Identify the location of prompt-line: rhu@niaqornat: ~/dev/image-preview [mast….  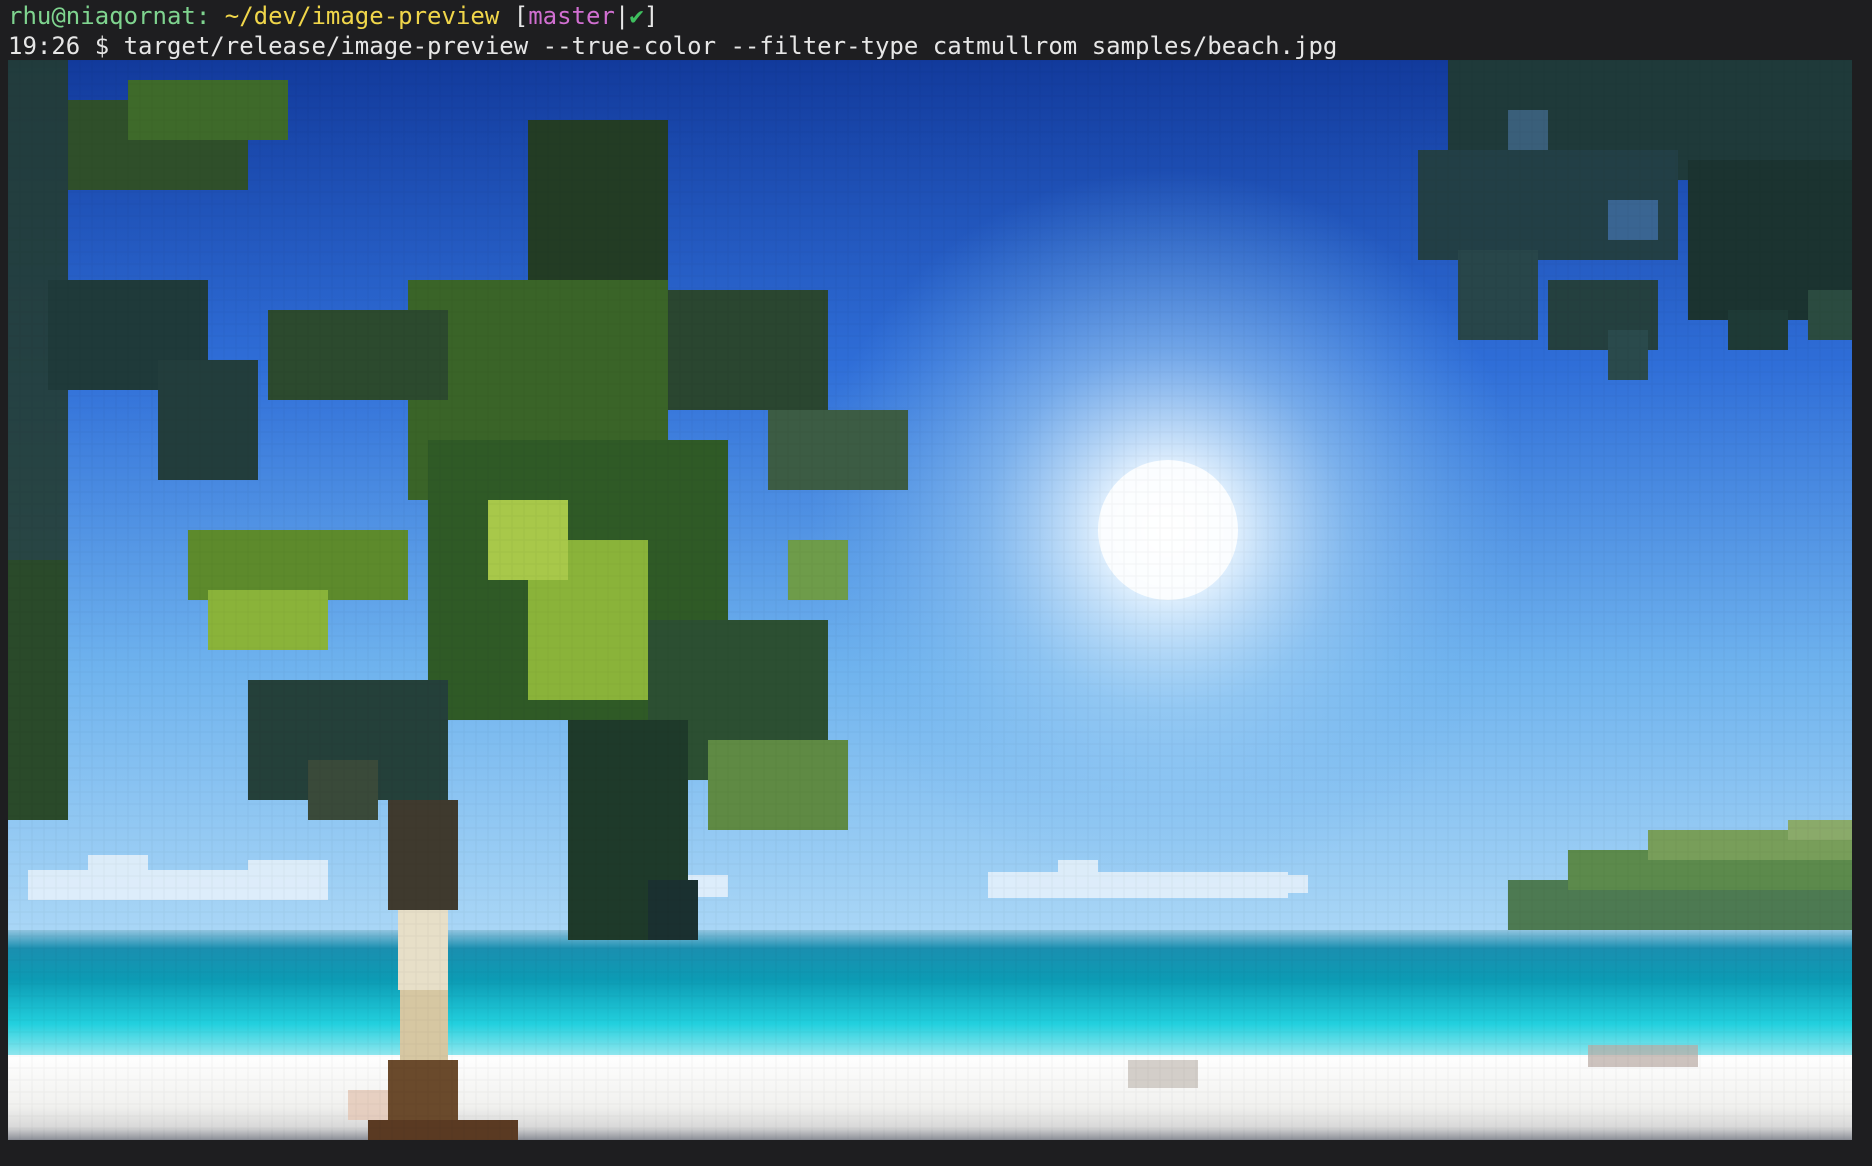
(333, 16).